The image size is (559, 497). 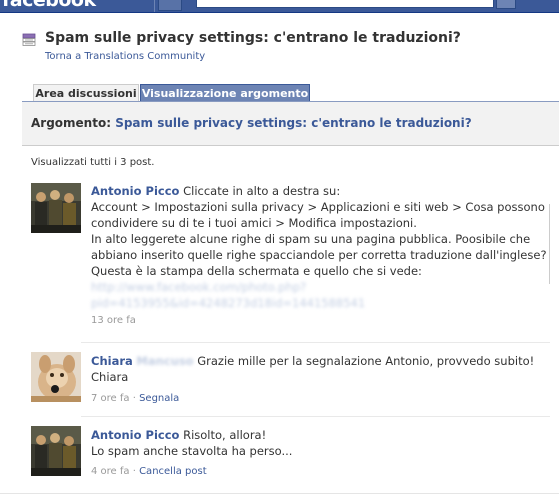 I want to click on post-meta: 4 ore fa · Cancella post, so click(x=149, y=471).